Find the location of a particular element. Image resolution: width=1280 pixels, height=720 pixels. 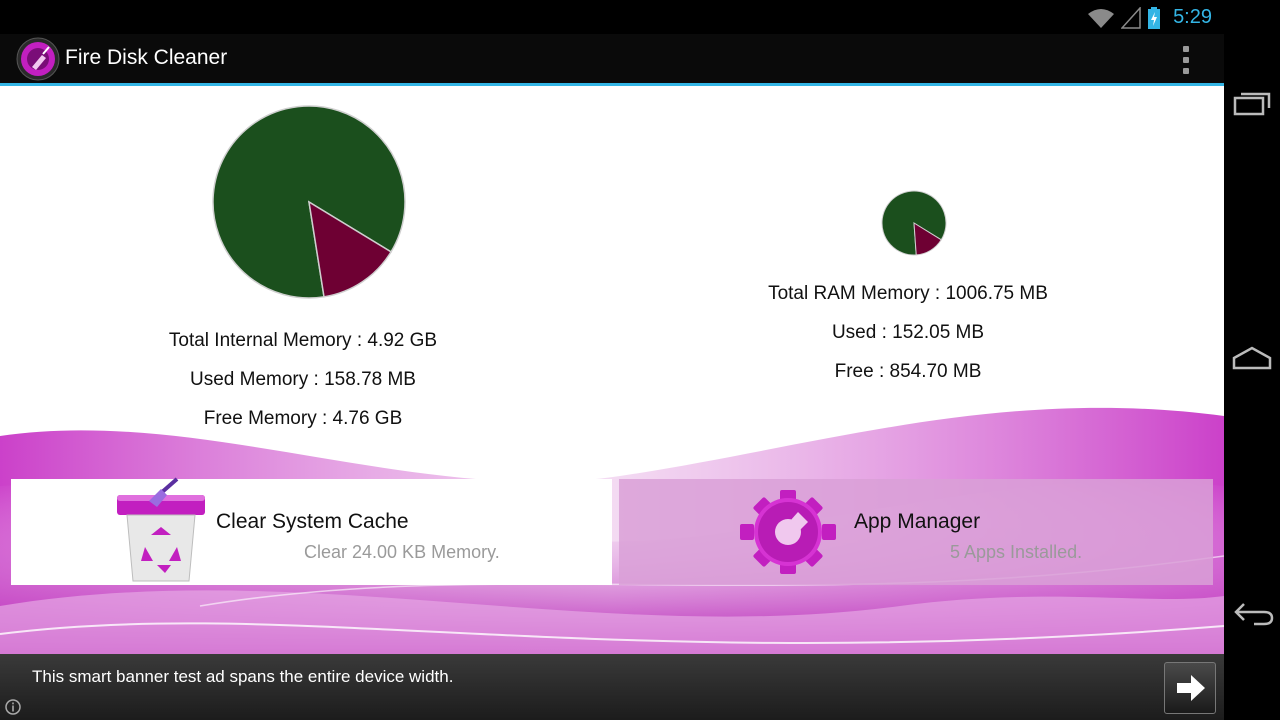

app-manager-subtitle: 5 Apps Installed. is located at coordinates (1016, 552).